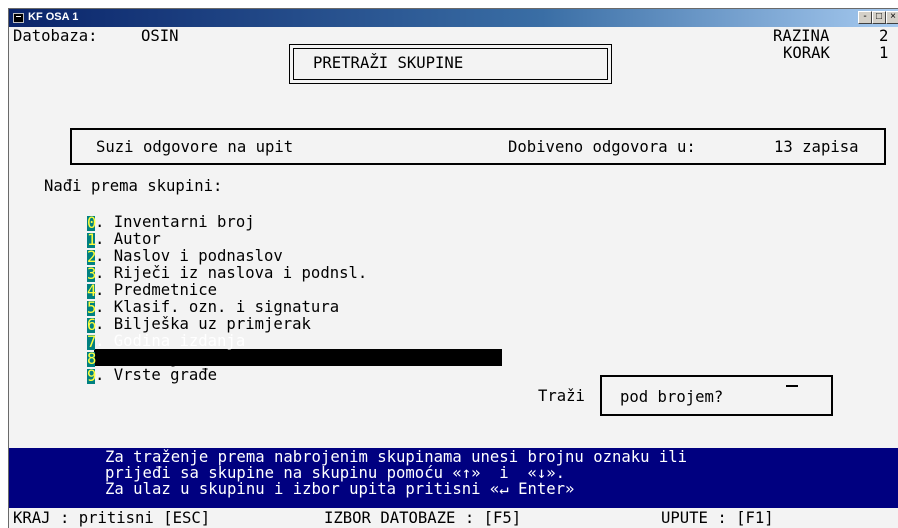 This screenshot has width=898, height=528. What do you see at coordinates (92, 325) in the screenshot?
I see `menu-item-key: 6` at bounding box center [92, 325].